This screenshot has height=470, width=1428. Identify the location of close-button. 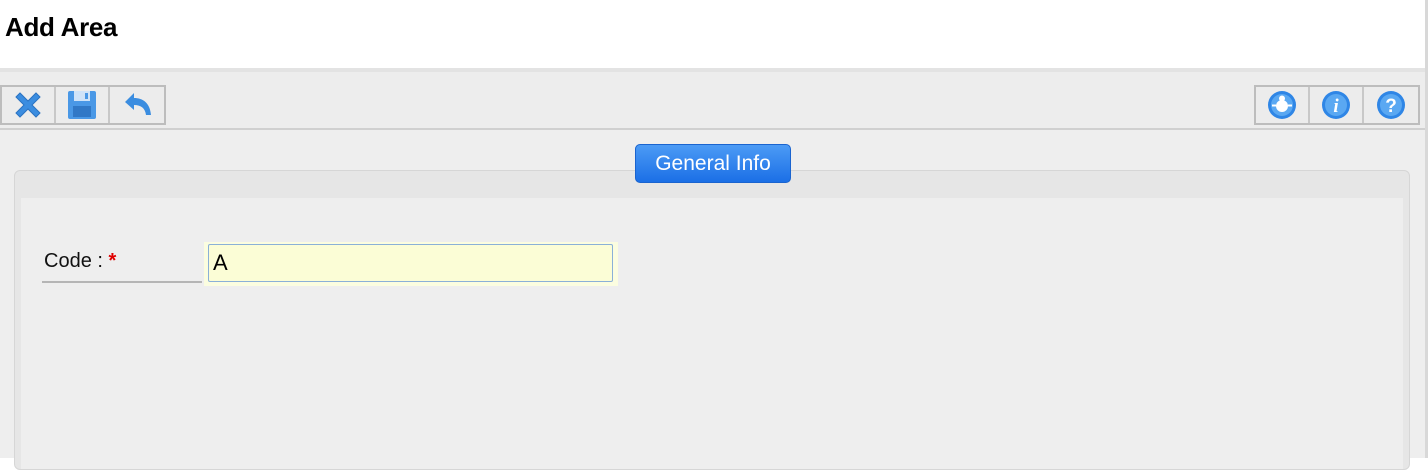
(29, 105).